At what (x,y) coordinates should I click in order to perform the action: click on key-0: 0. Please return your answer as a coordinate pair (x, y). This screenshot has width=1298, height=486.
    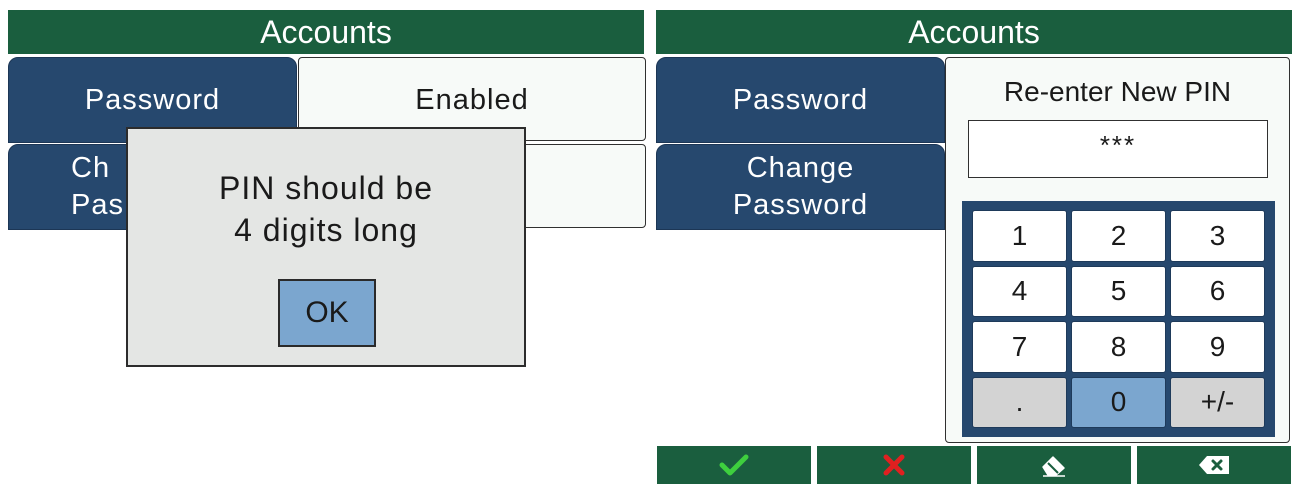
    Looking at the image, I should click on (1118, 402).